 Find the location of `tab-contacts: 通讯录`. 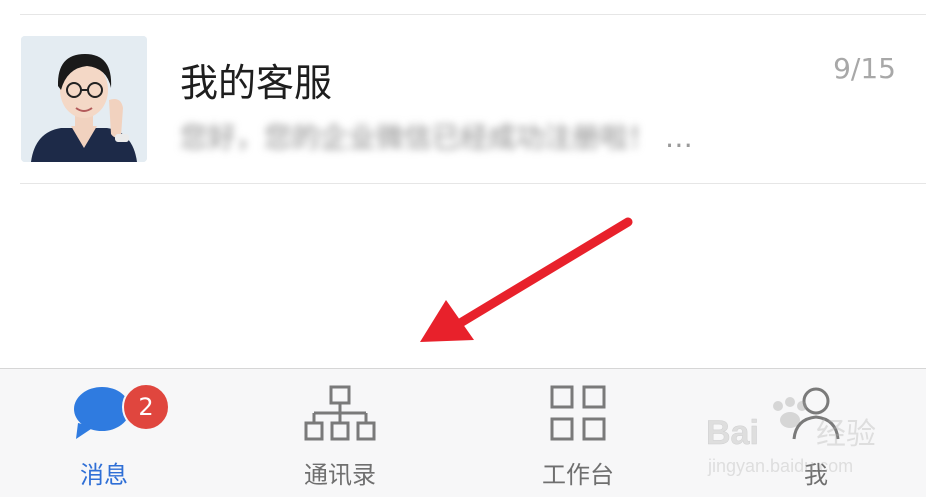

tab-contacts: 通讯录 is located at coordinates (340, 433).